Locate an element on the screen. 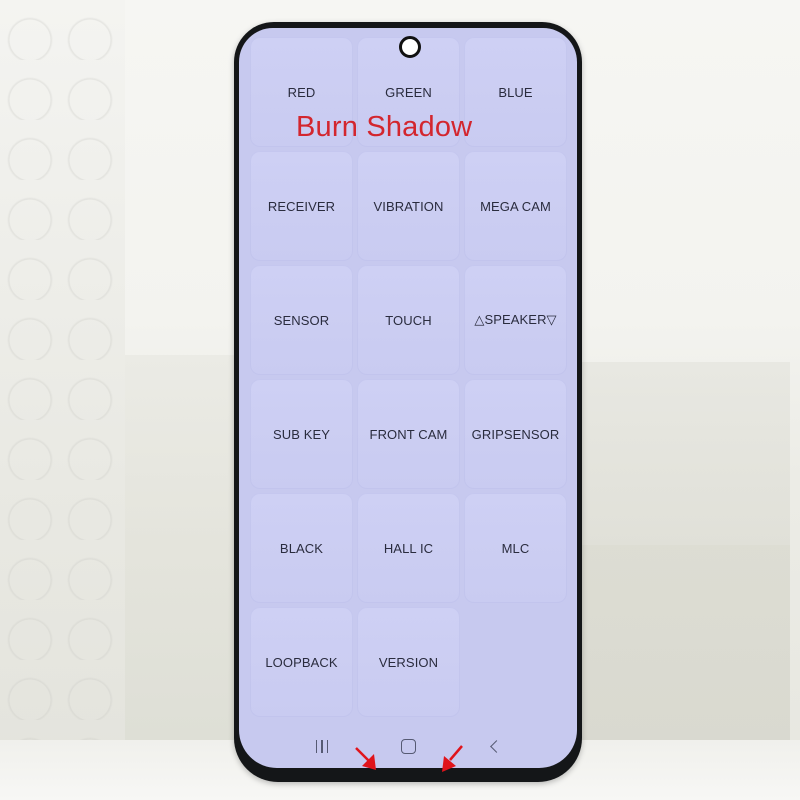 The height and width of the screenshot is (800, 800). tile-label: MLC is located at coordinates (515, 548).